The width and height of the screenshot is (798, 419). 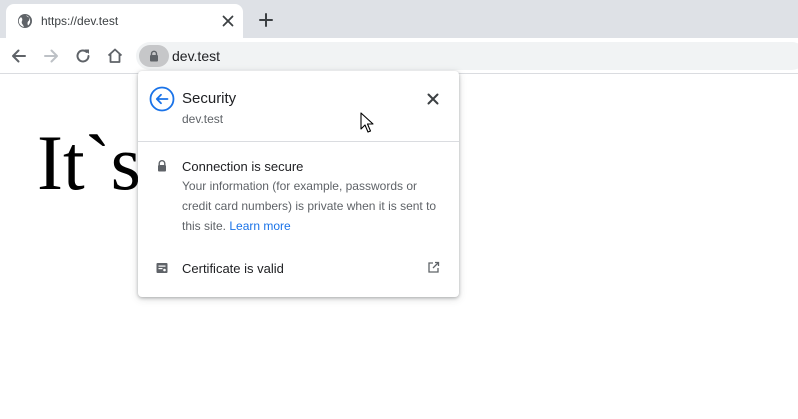 What do you see at coordinates (209, 98) in the screenshot?
I see `popup-title: Security` at bounding box center [209, 98].